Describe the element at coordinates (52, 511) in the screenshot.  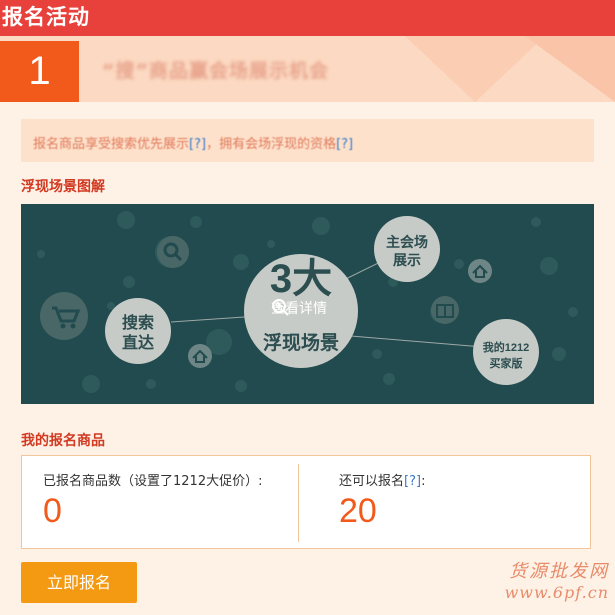
I see `registered-count-value: 0` at that location.